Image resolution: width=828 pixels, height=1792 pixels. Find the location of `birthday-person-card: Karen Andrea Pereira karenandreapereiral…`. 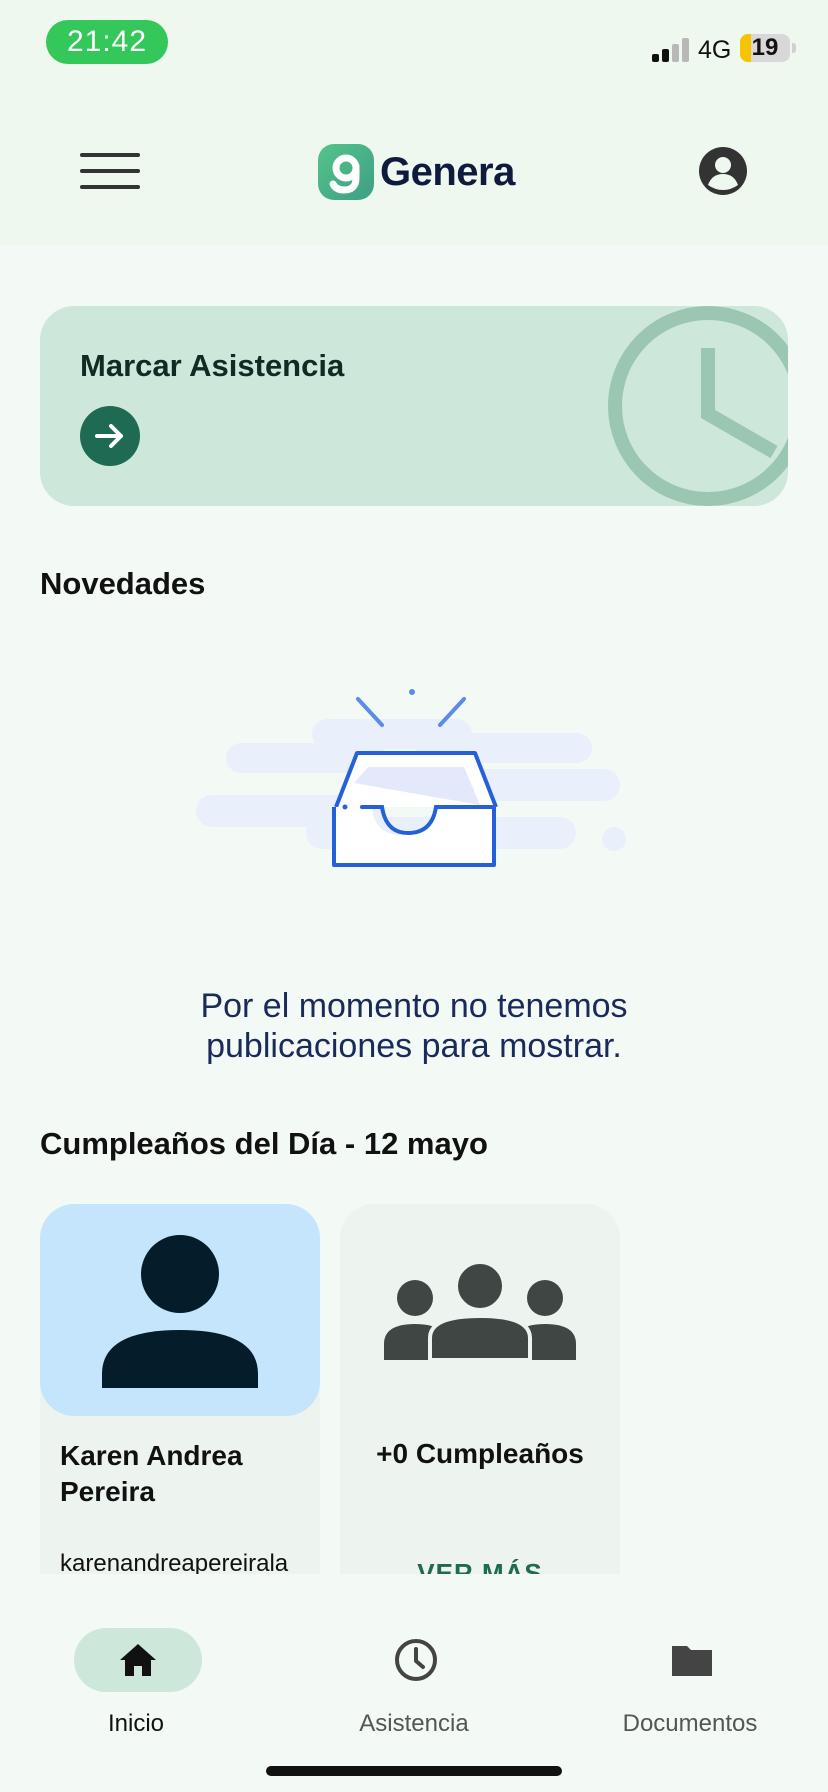

birthday-person-card: Karen Andrea Pereira karenandreapereiral… is located at coordinates (180, 1389).